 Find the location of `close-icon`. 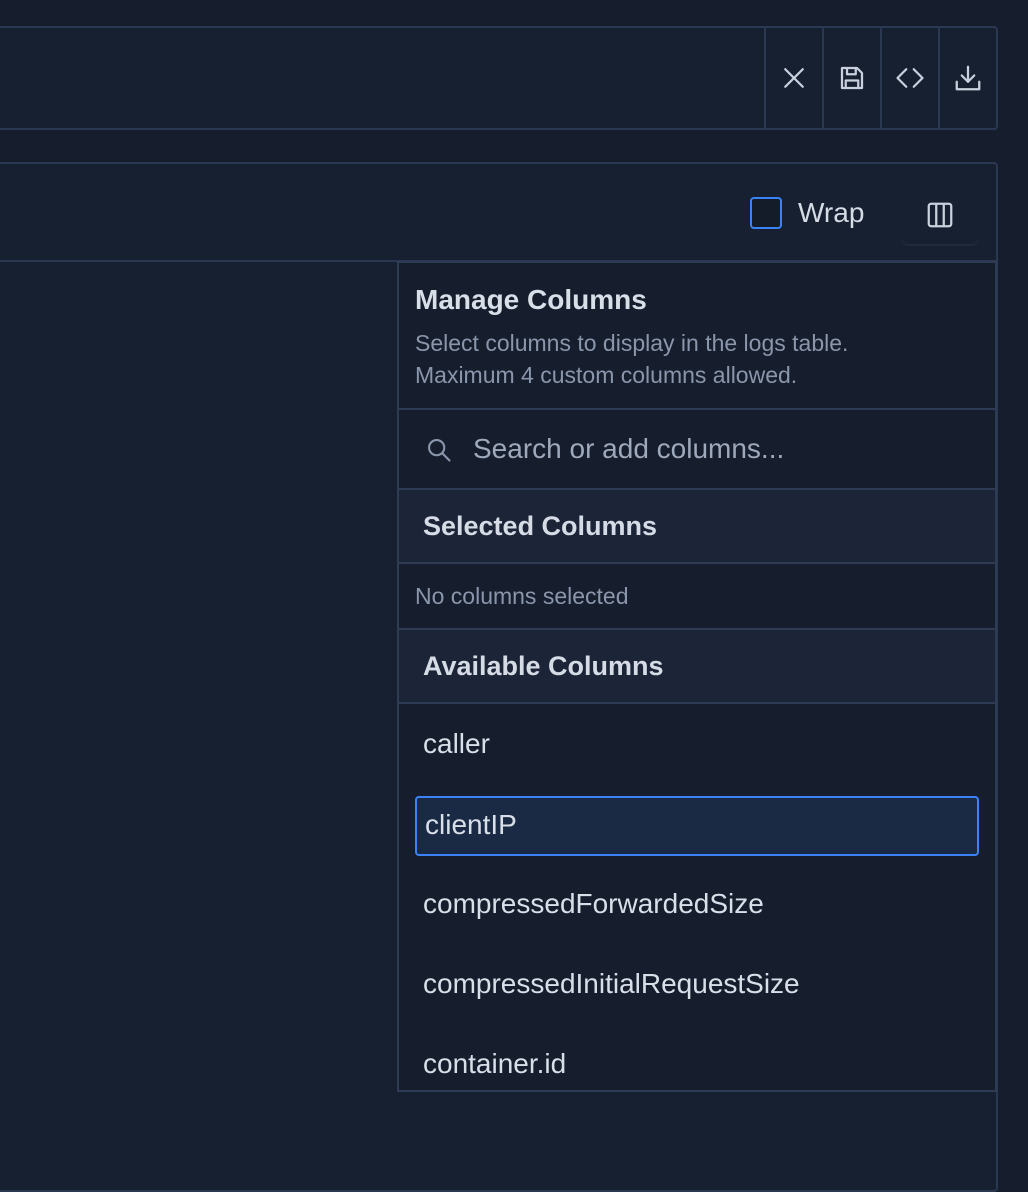

close-icon is located at coordinates (794, 78).